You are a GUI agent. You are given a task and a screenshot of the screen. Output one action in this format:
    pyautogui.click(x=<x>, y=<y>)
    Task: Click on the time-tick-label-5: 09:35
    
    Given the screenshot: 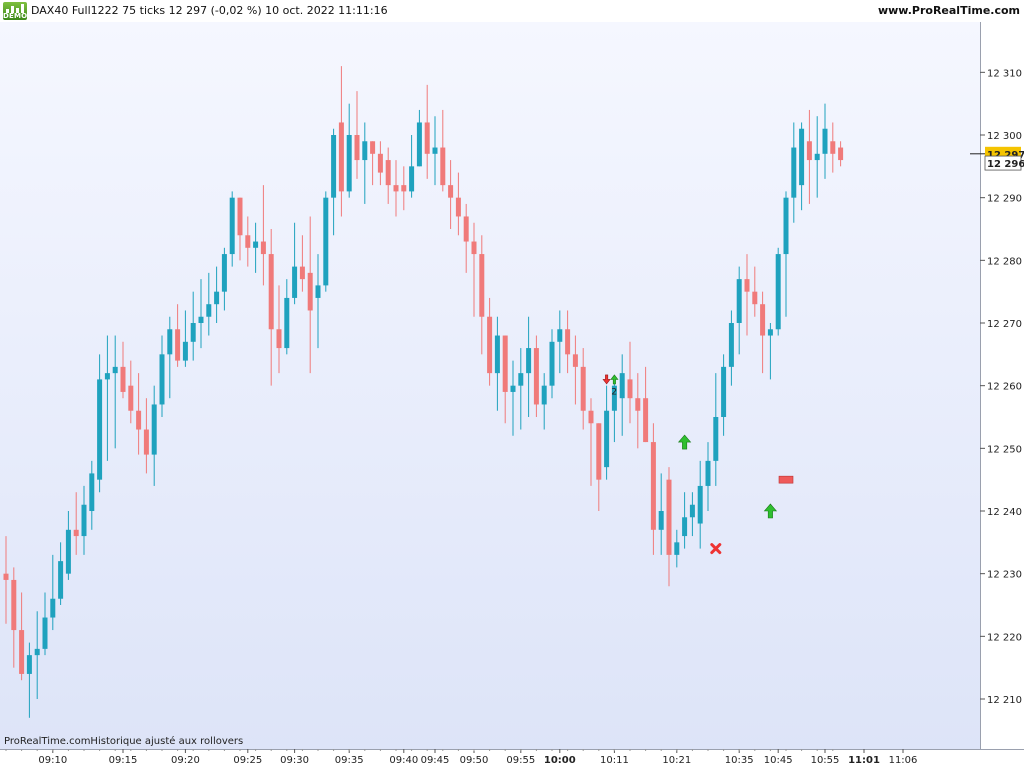 What is the action you would take?
    pyautogui.click(x=349, y=760)
    